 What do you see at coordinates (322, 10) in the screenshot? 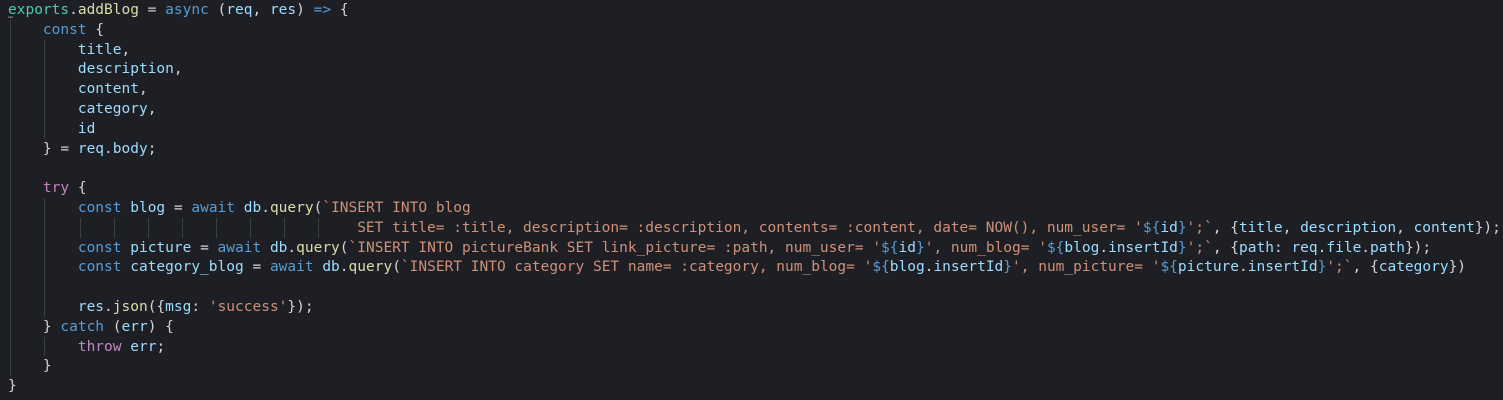
I see `code-token: =>` at bounding box center [322, 10].